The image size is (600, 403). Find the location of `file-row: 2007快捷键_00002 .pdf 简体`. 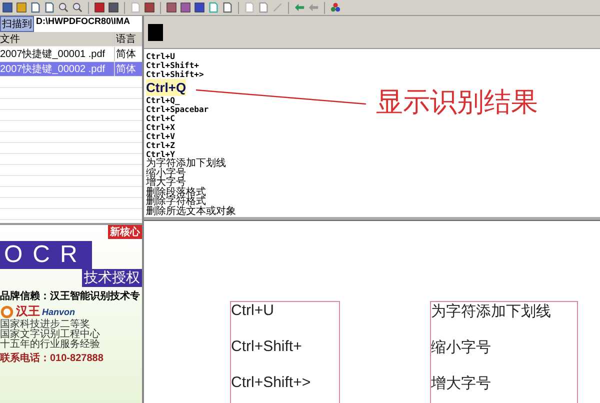

file-row: 2007快捷键_00002 .pdf 简体 is located at coordinates (71, 69).